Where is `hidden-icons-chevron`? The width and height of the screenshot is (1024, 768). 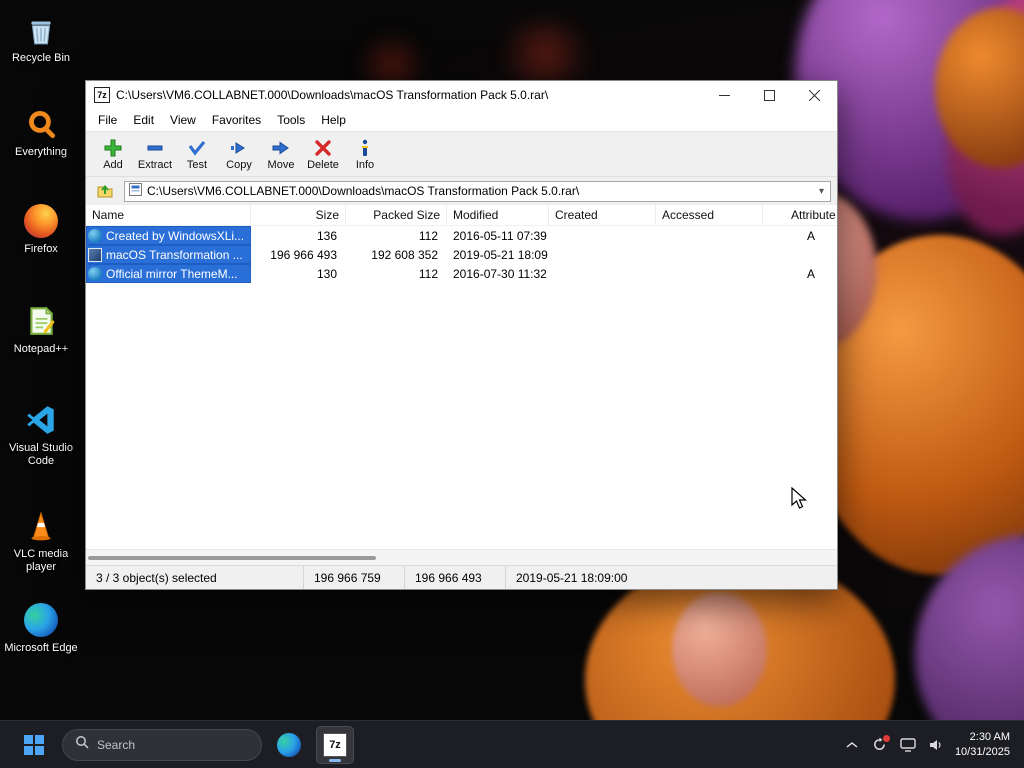
hidden-icons-chevron is located at coordinates (852, 745).